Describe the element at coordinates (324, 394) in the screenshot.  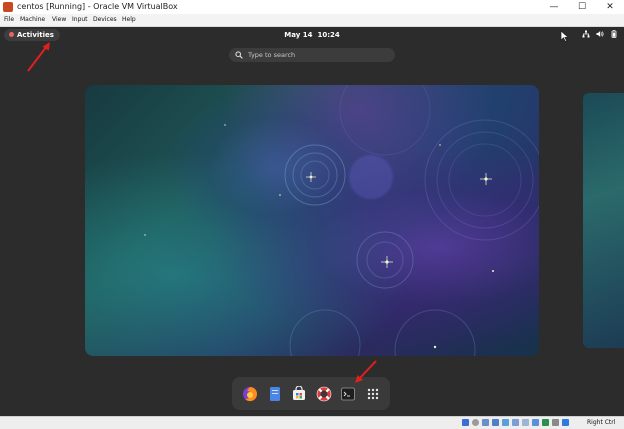
I see `help-icon` at that location.